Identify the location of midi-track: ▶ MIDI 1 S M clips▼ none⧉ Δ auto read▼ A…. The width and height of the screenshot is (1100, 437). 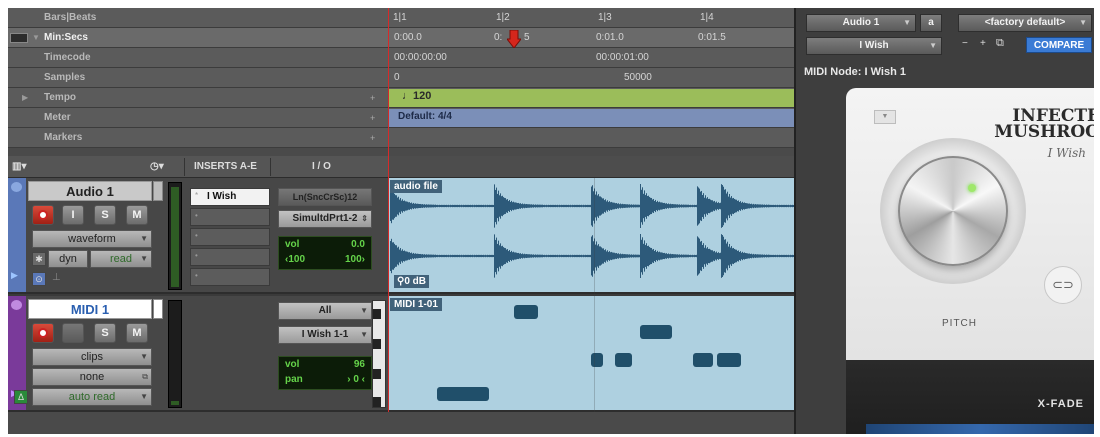
(198, 354).